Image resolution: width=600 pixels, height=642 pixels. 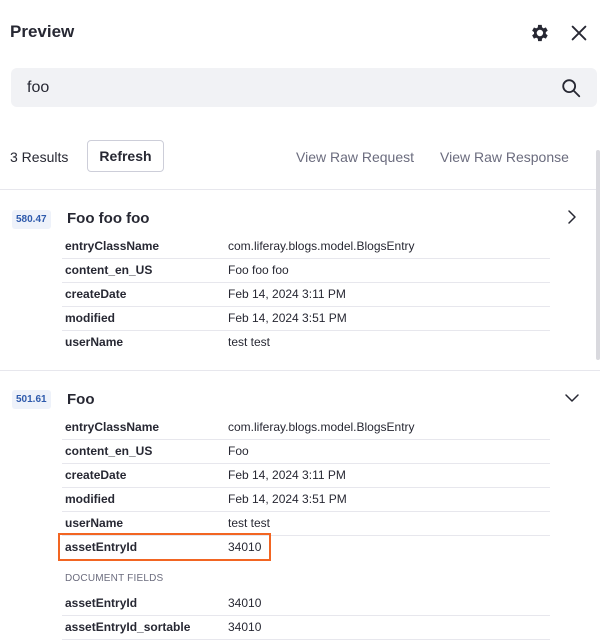 I want to click on search-bar, so click(x=304, y=87).